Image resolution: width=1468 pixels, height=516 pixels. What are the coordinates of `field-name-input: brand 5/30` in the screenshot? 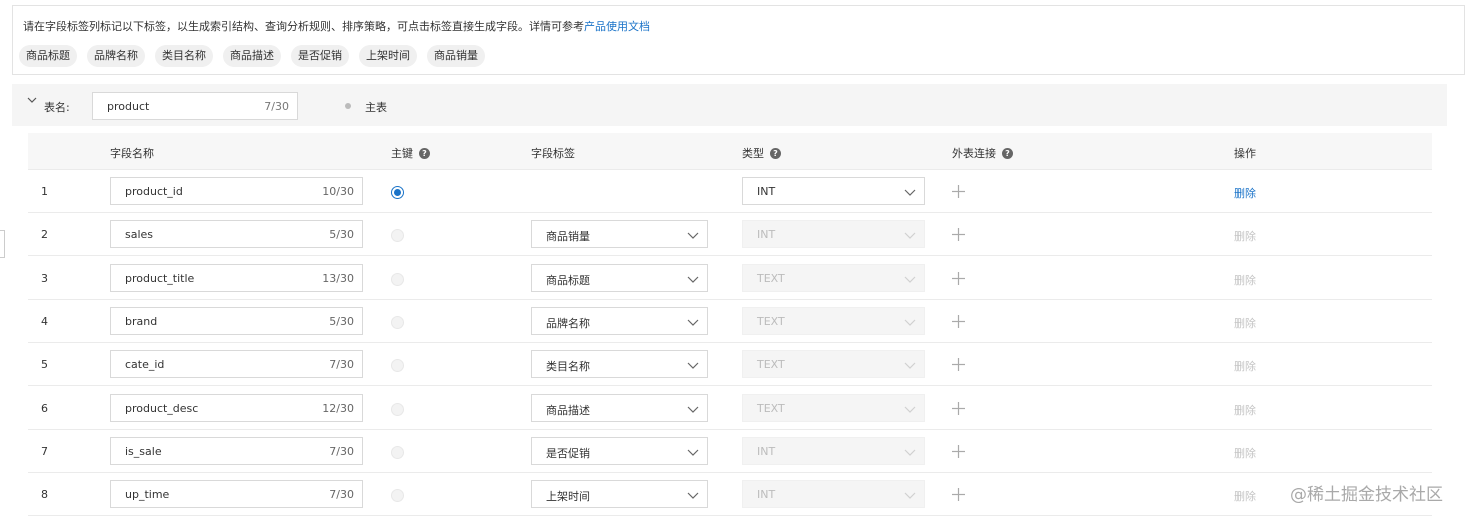 It's located at (236, 320).